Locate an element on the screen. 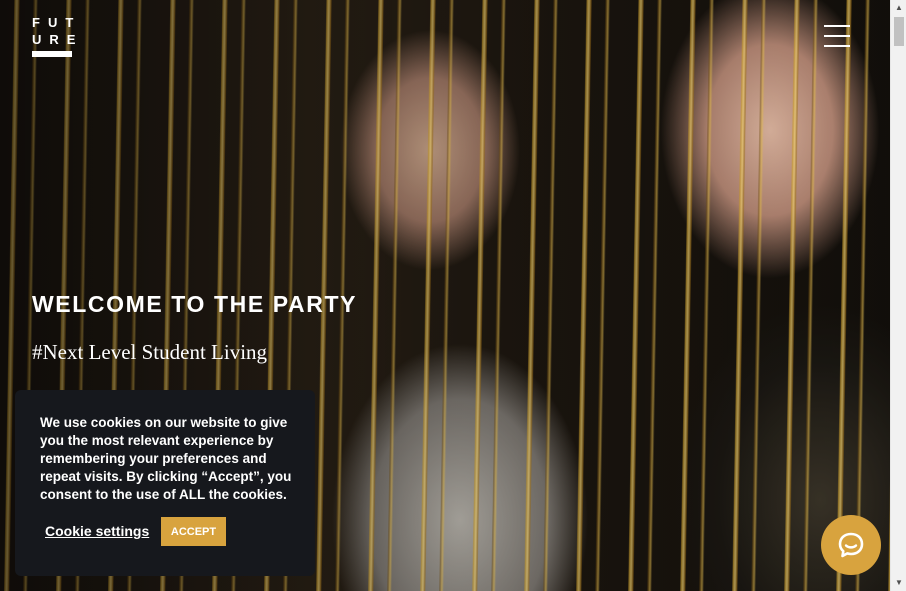 The width and height of the screenshot is (906, 591). logo-text-line1: FUT is located at coordinates (57, 22).